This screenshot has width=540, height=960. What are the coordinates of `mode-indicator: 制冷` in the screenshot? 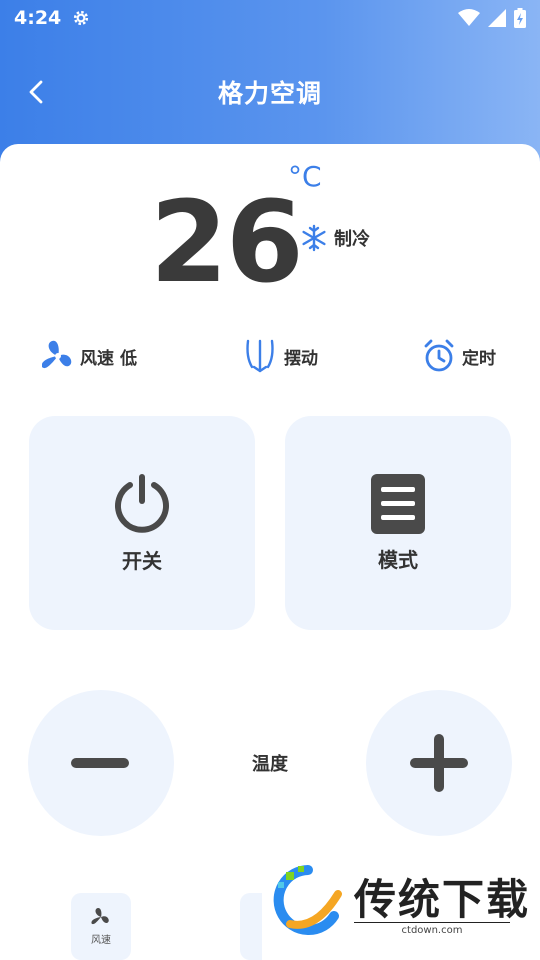 It's located at (335, 238).